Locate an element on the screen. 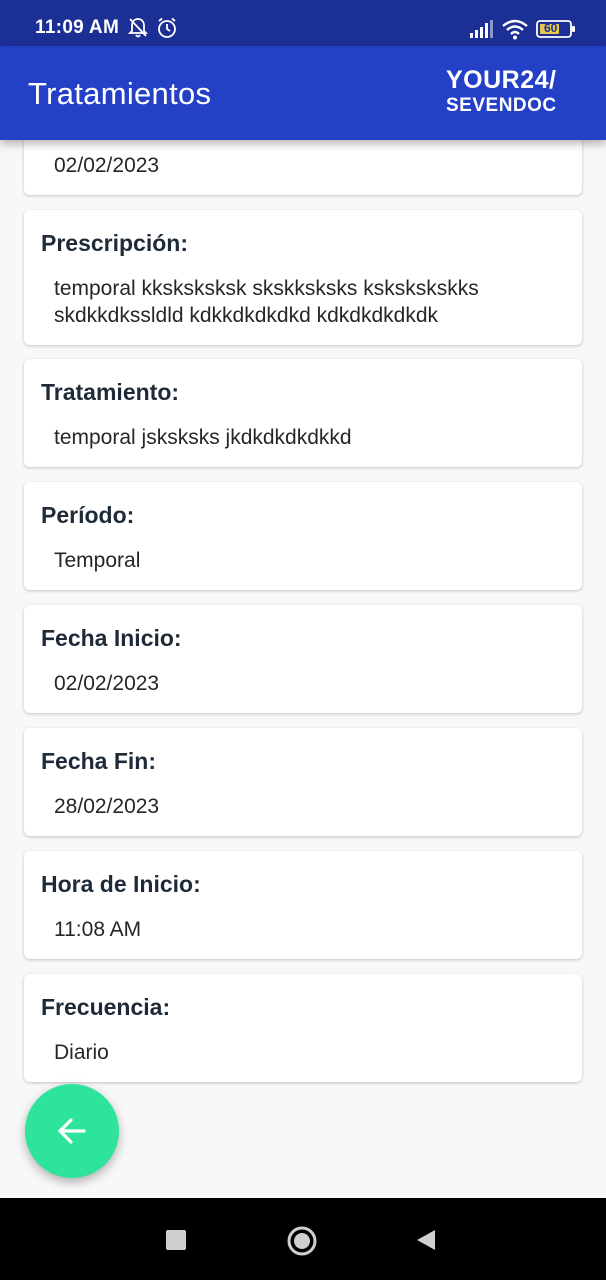  card-label: Hora de Inicio: is located at coordinates (121, 884).